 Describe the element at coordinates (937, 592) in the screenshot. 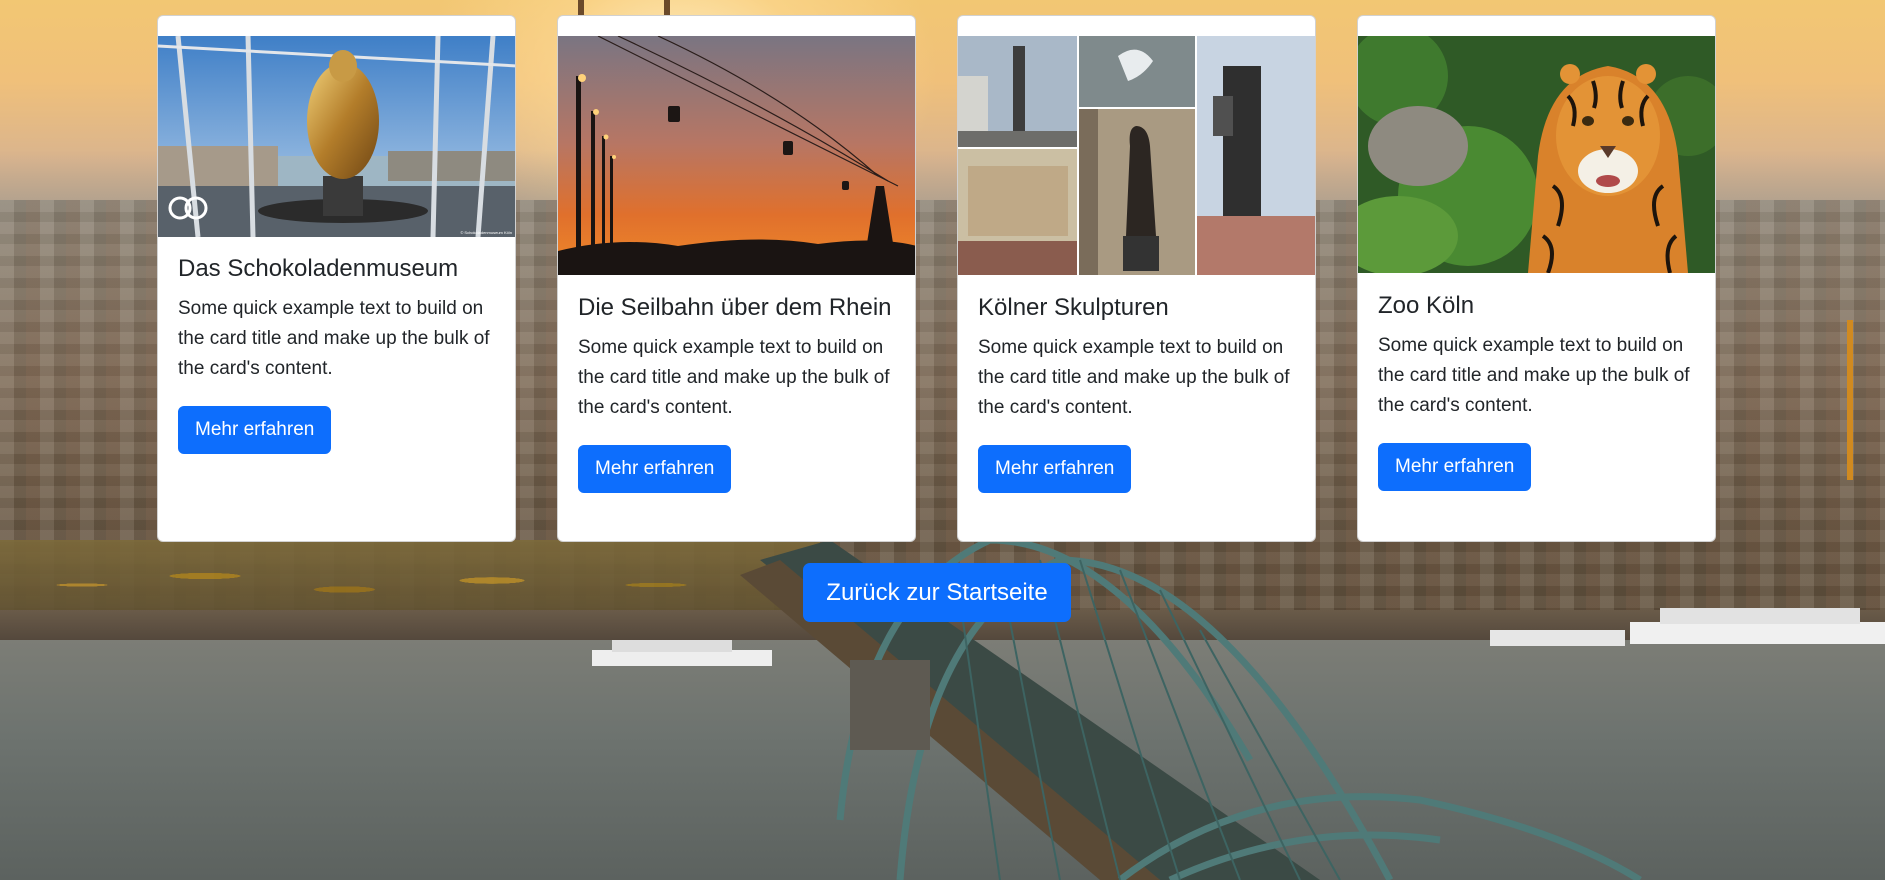

I see `back-to-home-button: Zurück zur Startseite` at that location.